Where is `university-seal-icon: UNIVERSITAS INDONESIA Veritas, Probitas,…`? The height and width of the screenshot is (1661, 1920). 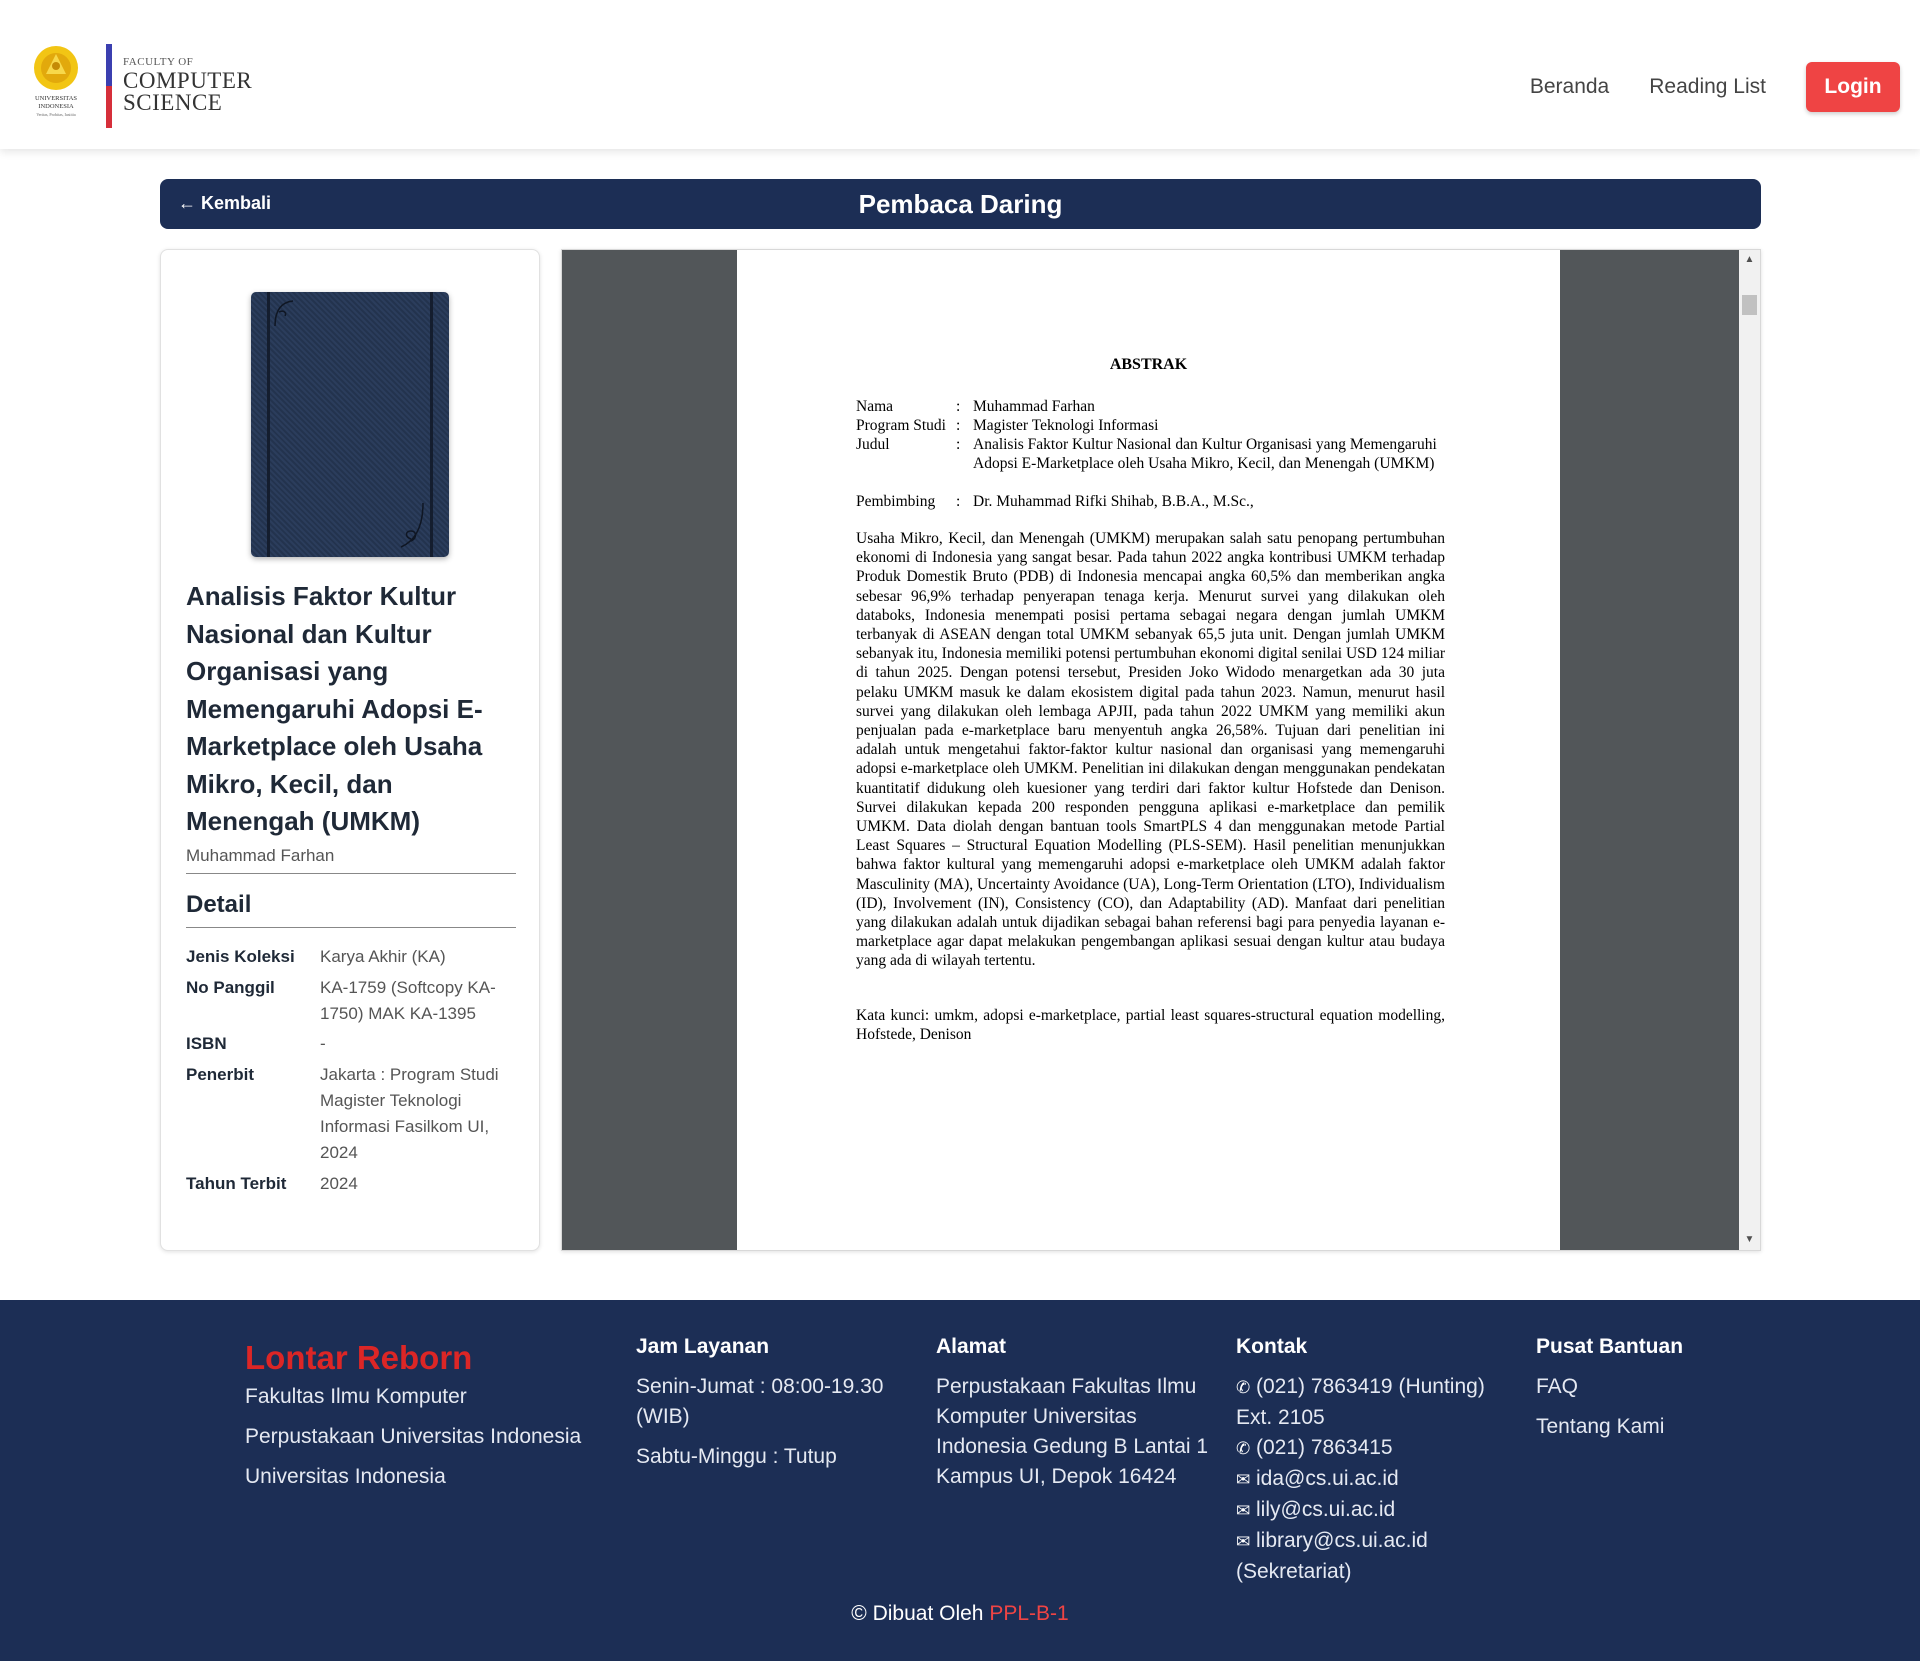
university-seal-icon: UNIVERSITAS INDONESIA Veritas, Probitas,… is located at coordinates (56, 82).